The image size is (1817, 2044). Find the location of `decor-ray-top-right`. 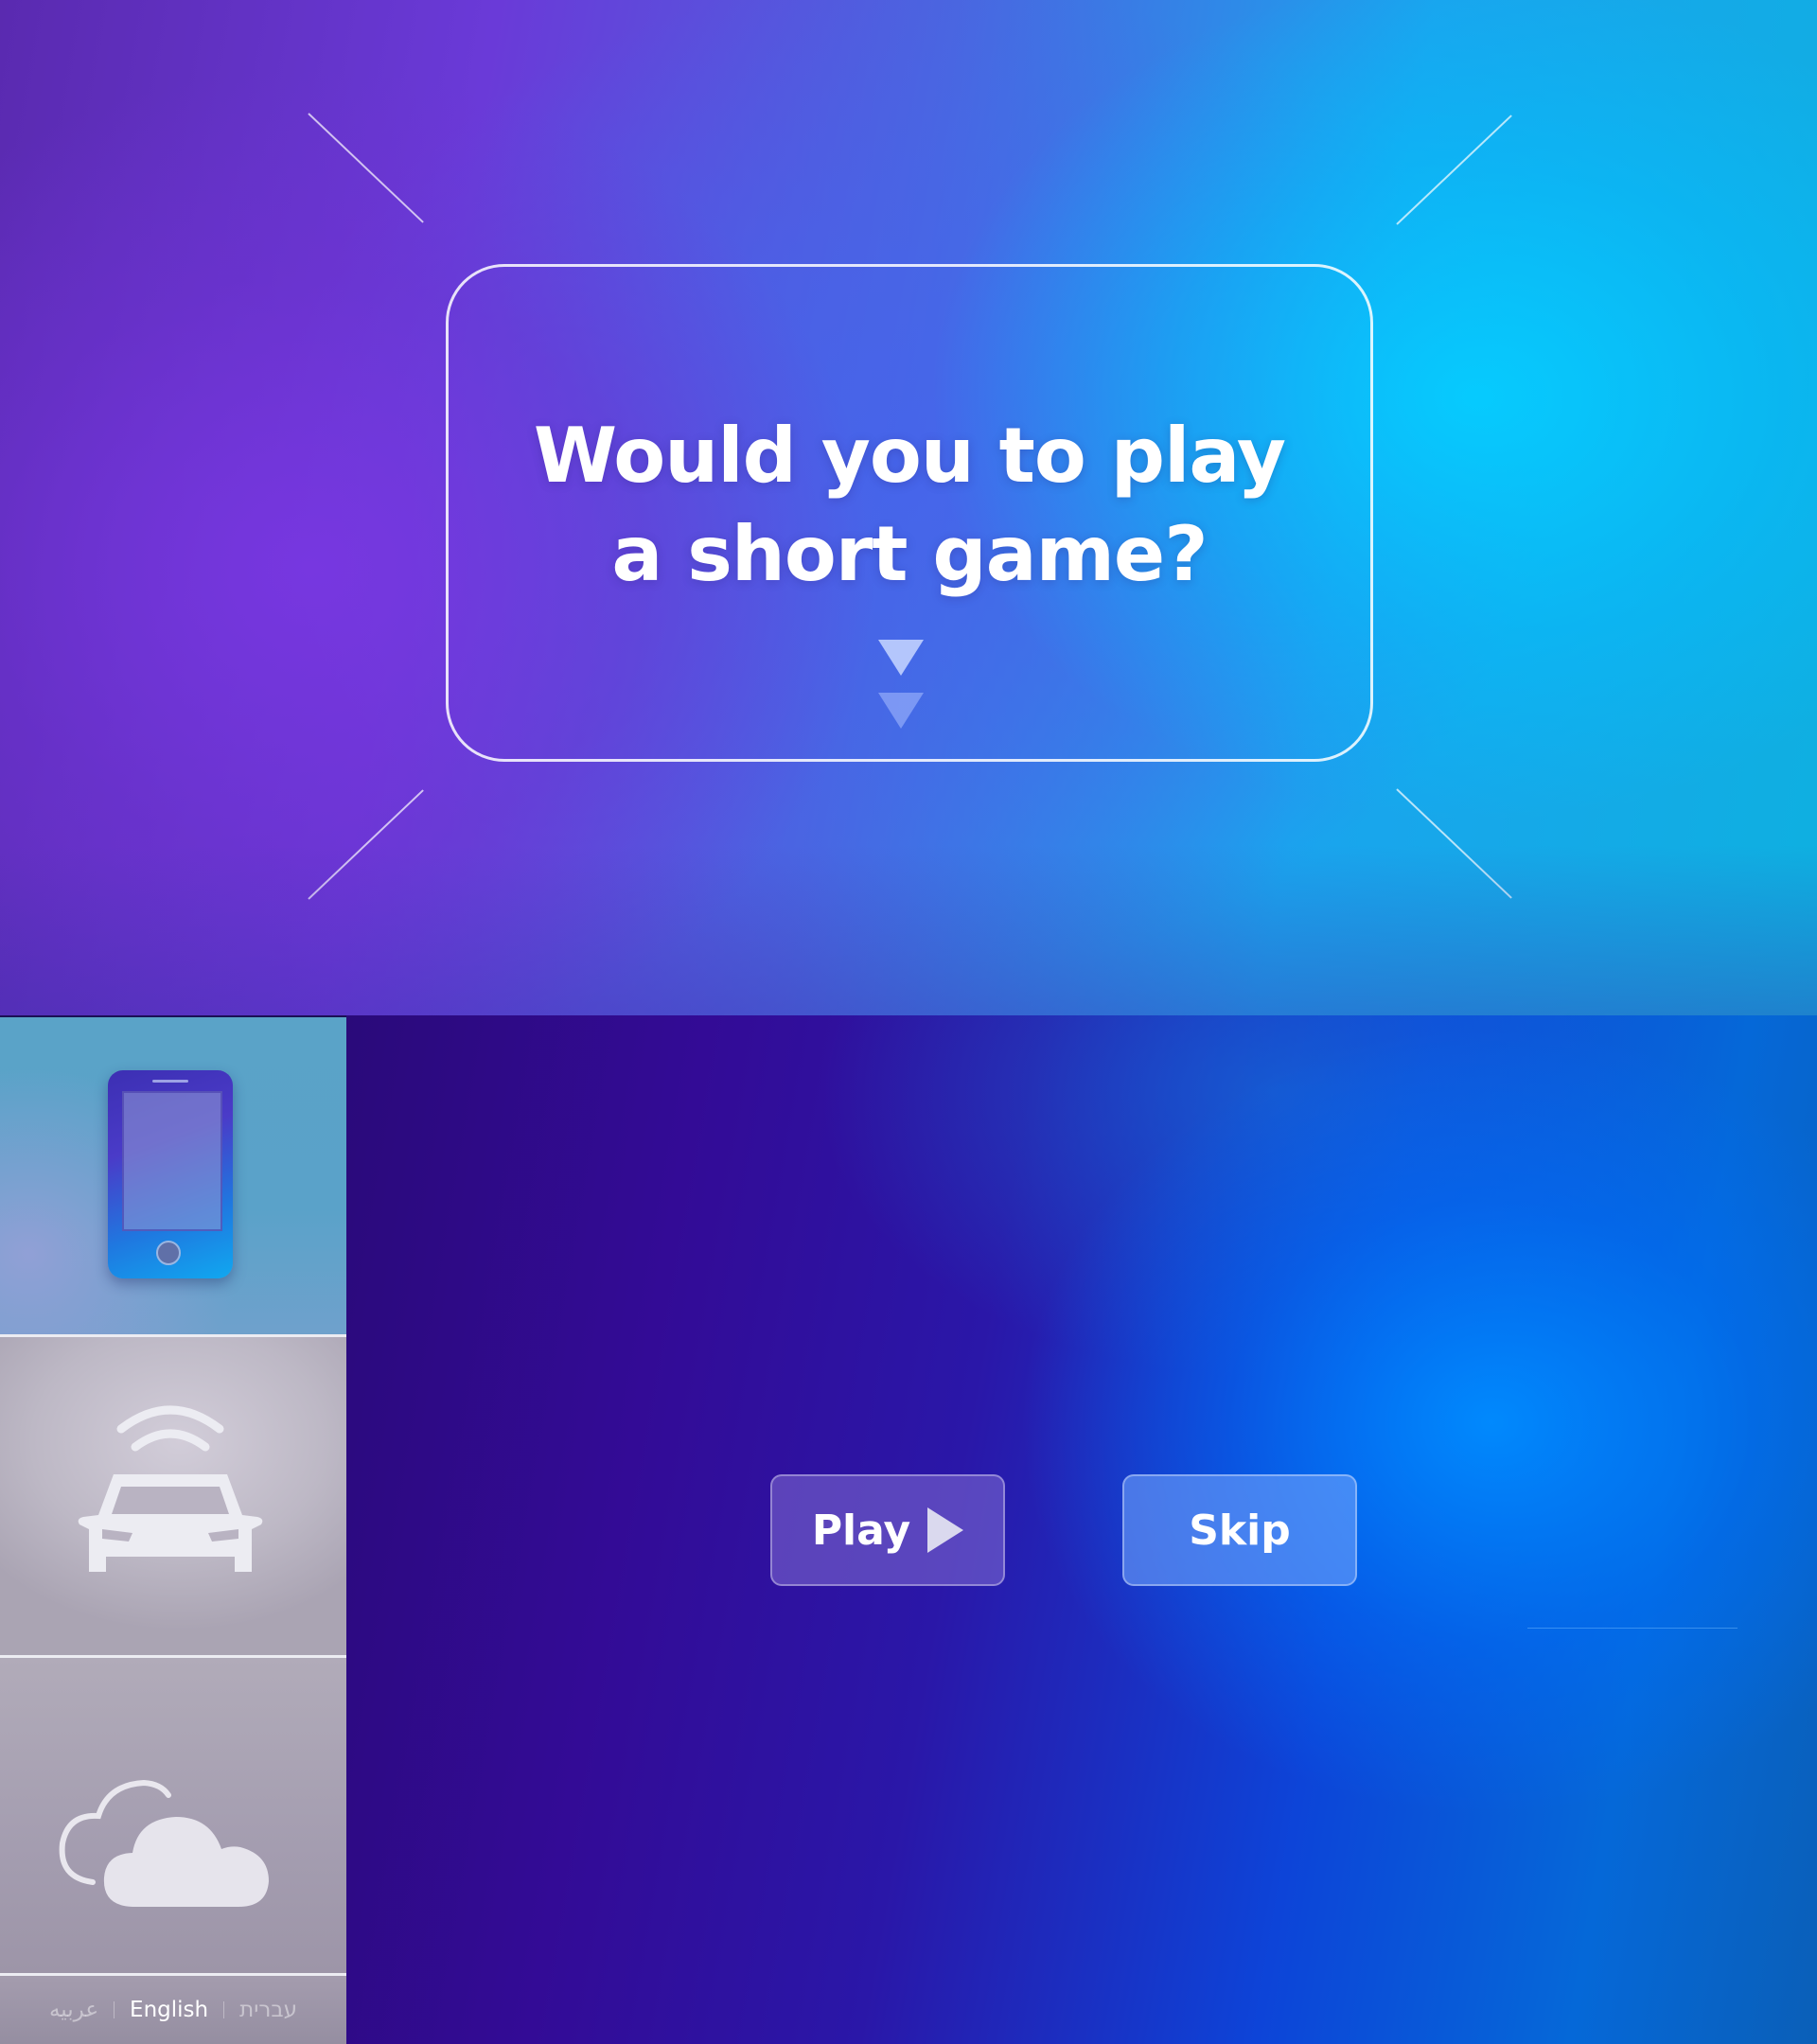

decor-ray-top-right is located at coordinates (1454, 170).